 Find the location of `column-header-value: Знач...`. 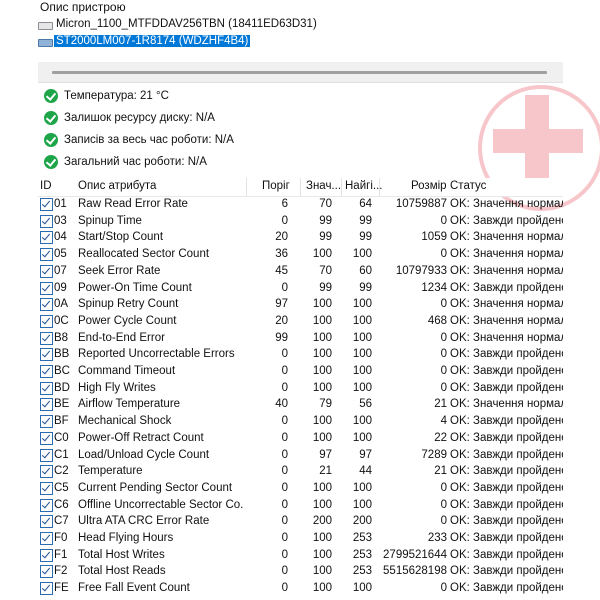

column-header-value: Знач... is located at coordinates (323, 186).